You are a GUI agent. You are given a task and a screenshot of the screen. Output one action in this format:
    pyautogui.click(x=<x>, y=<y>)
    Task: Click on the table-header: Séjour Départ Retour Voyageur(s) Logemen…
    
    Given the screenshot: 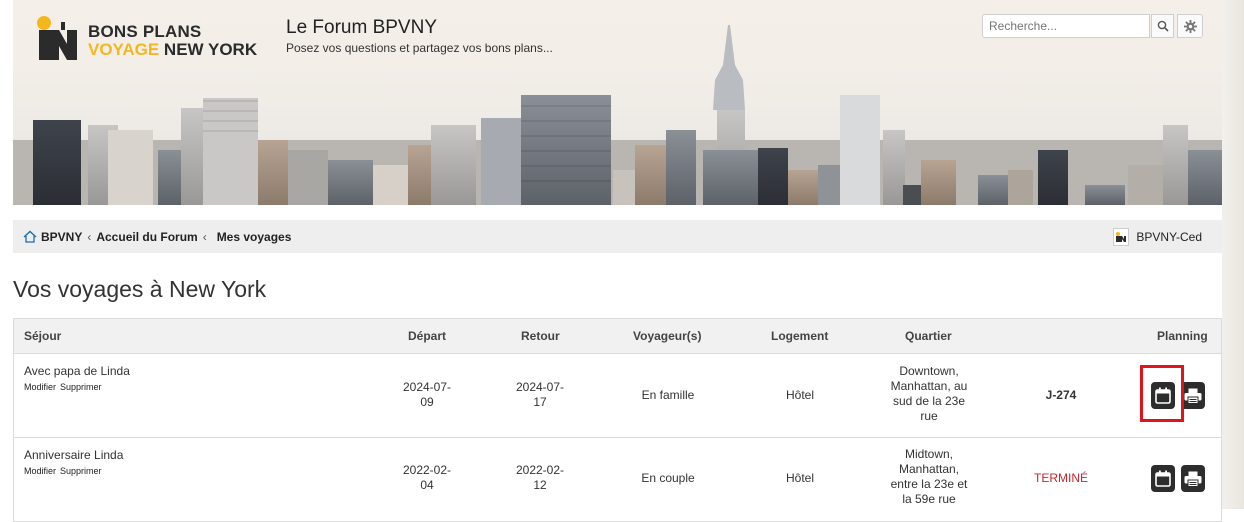 What is the action you would take?
    pyautogui.click(x=617, y=336)
    